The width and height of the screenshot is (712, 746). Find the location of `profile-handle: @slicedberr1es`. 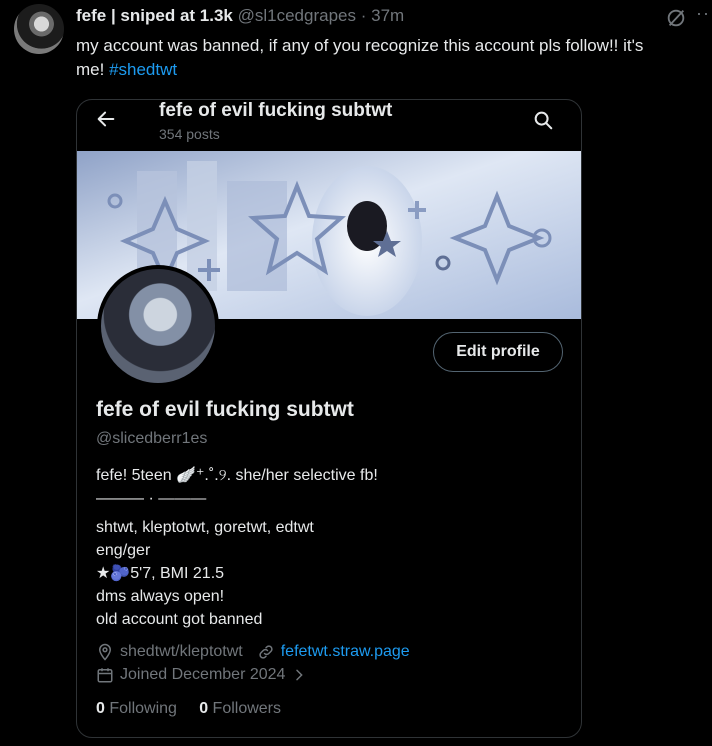

profile-handle: @slicedberr1es is located at coordinates (152, 438).